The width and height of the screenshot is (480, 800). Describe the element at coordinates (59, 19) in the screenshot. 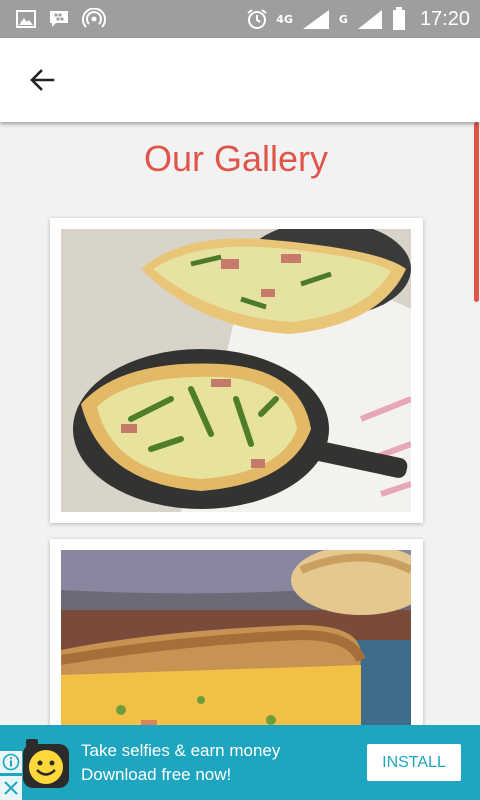

I see `bbm-icon` at that location.